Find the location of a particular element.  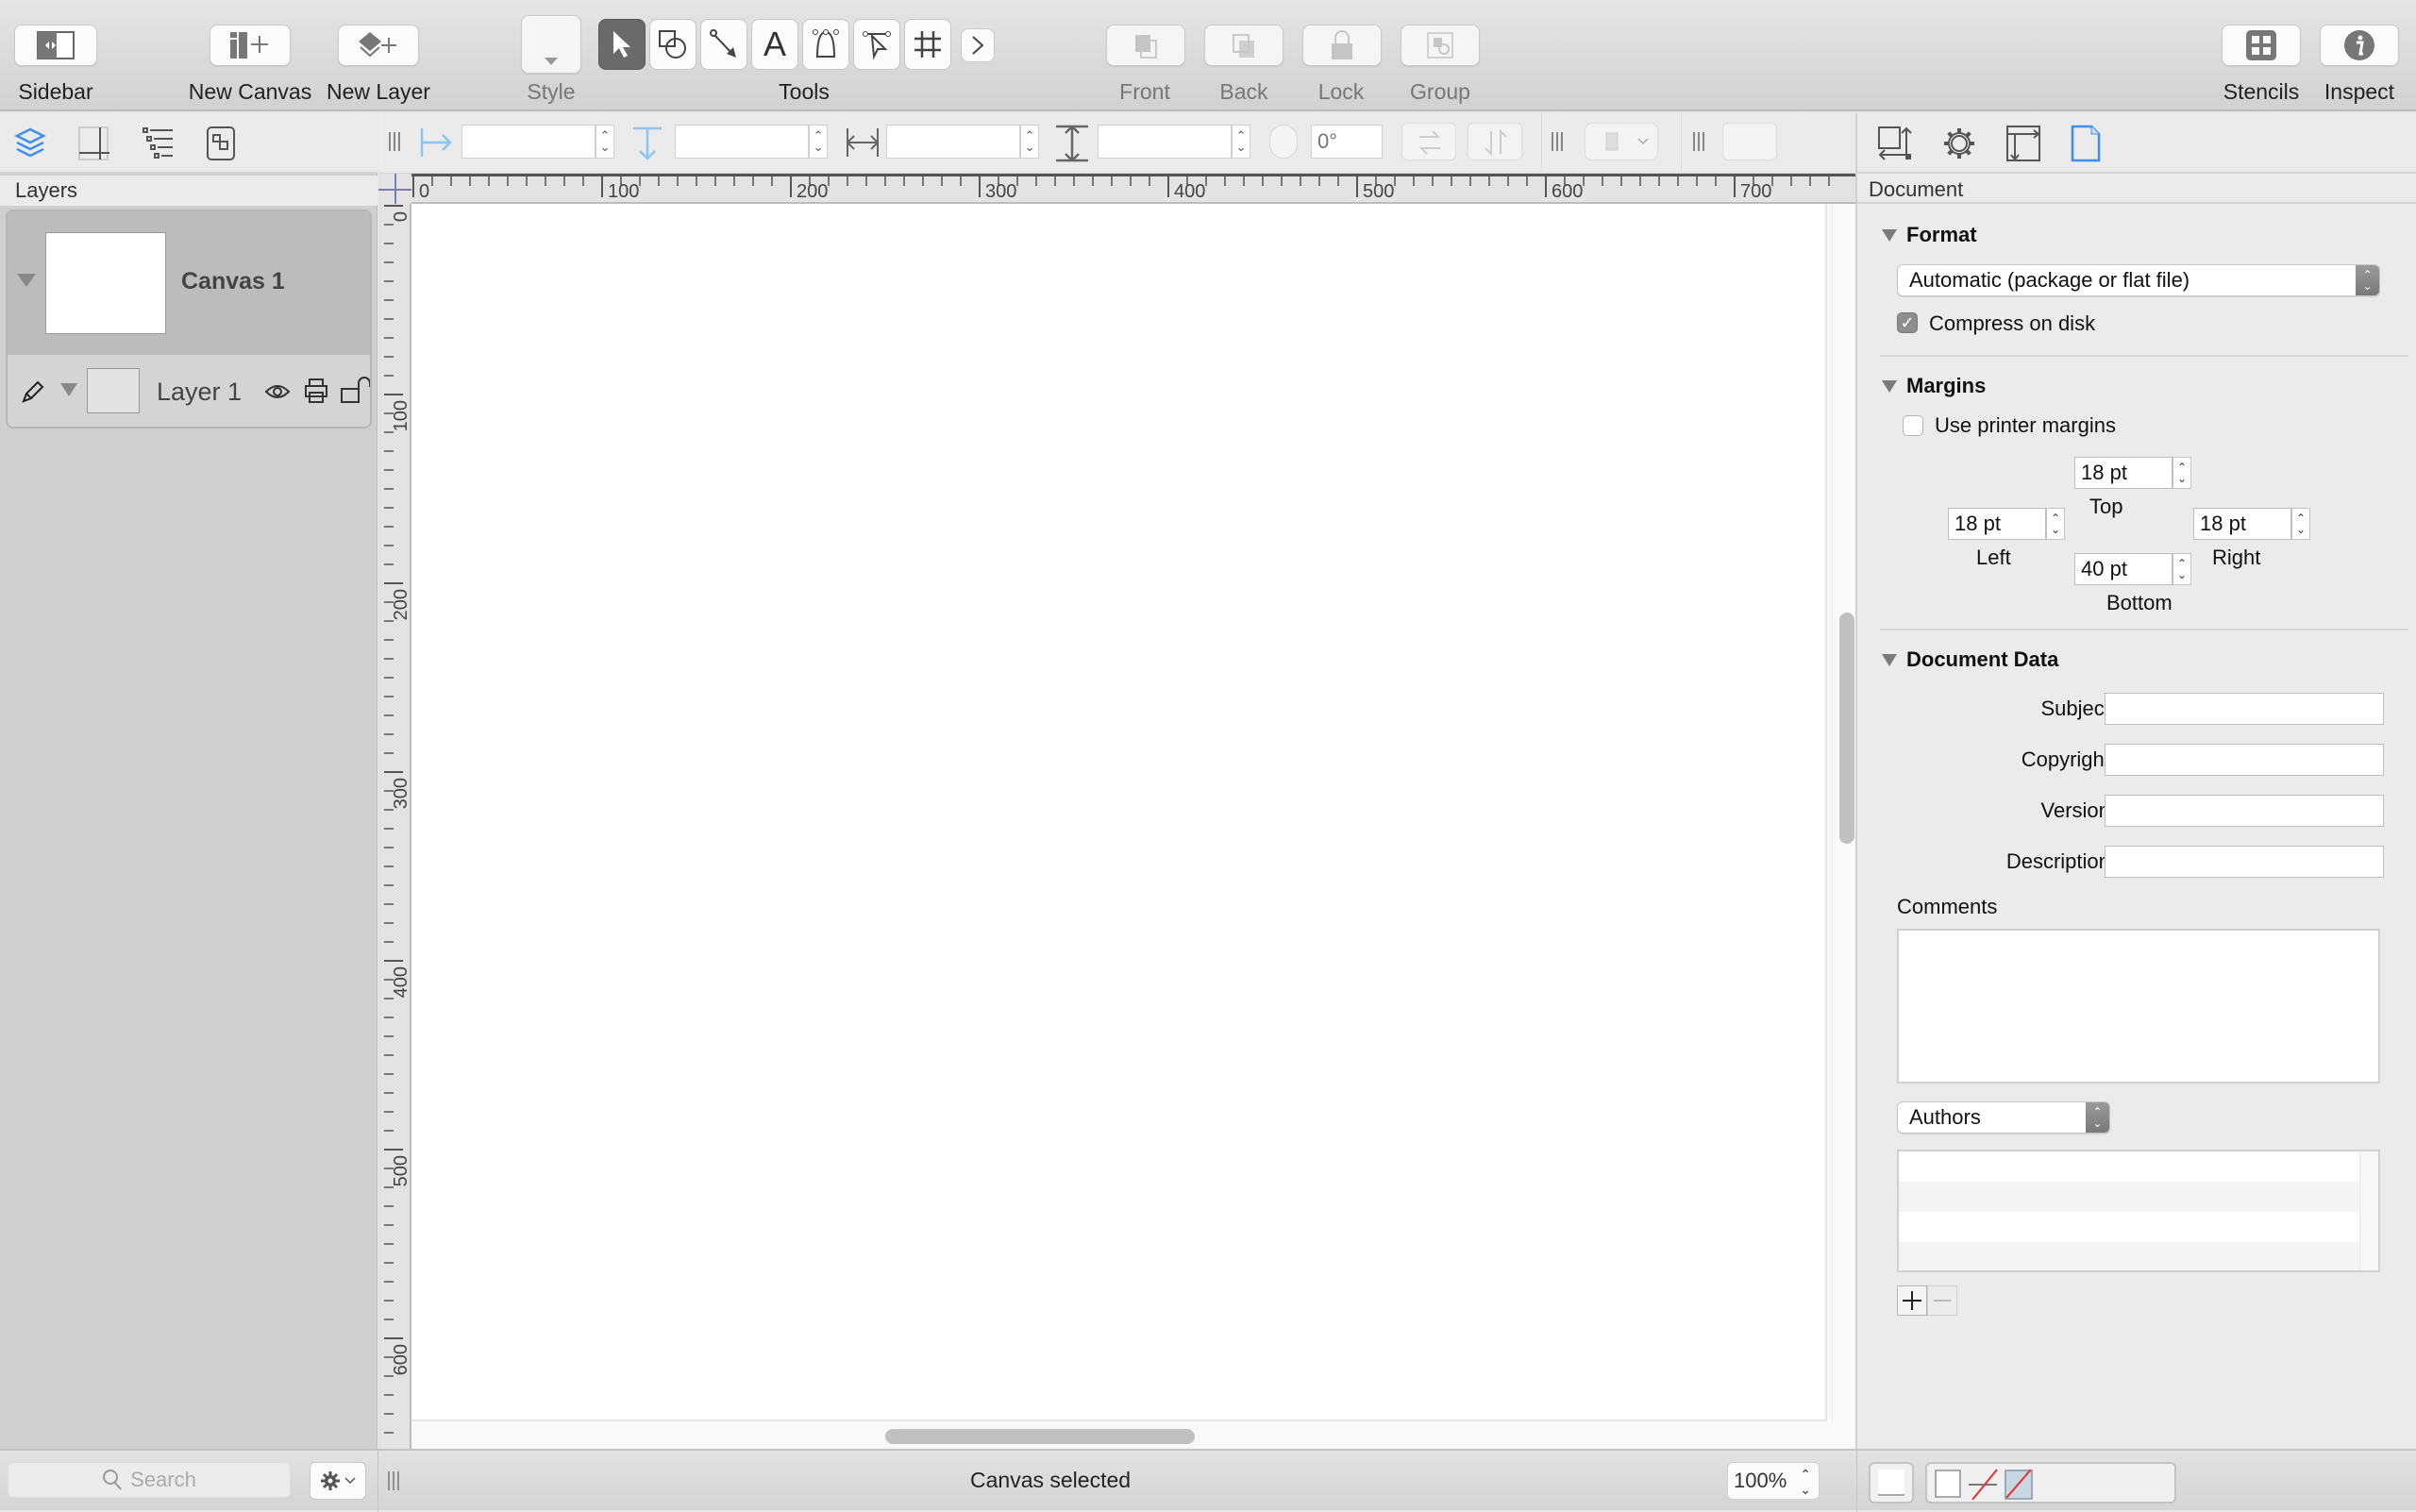

canvas-color-well is located at coordinates (1891, 1483).